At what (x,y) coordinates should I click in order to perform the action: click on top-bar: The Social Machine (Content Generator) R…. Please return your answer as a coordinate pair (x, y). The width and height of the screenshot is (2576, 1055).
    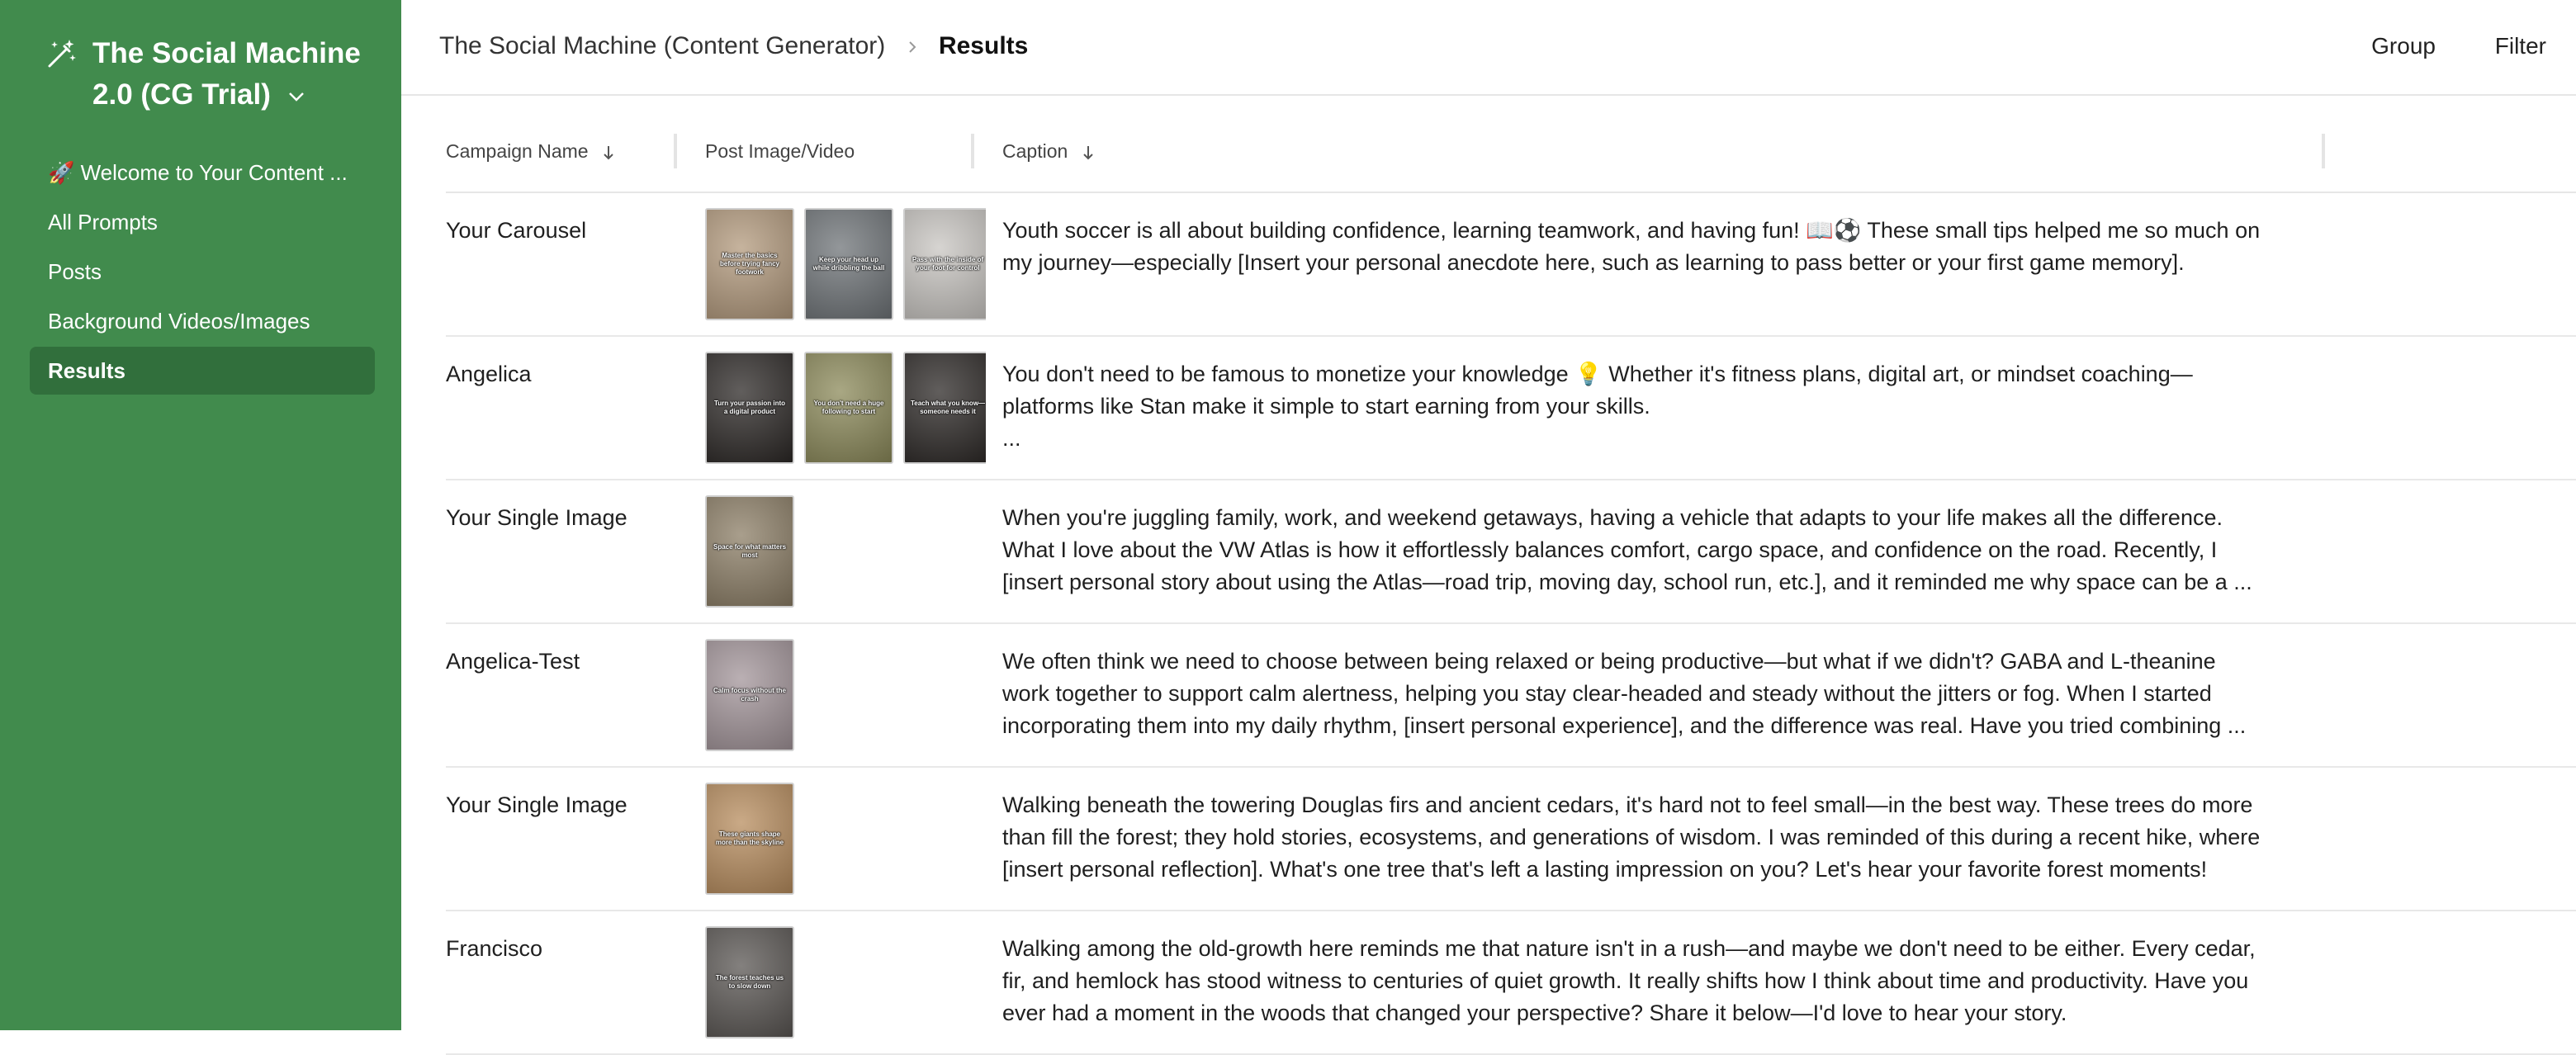
    Looking at the image, I should click on (1488, 48).